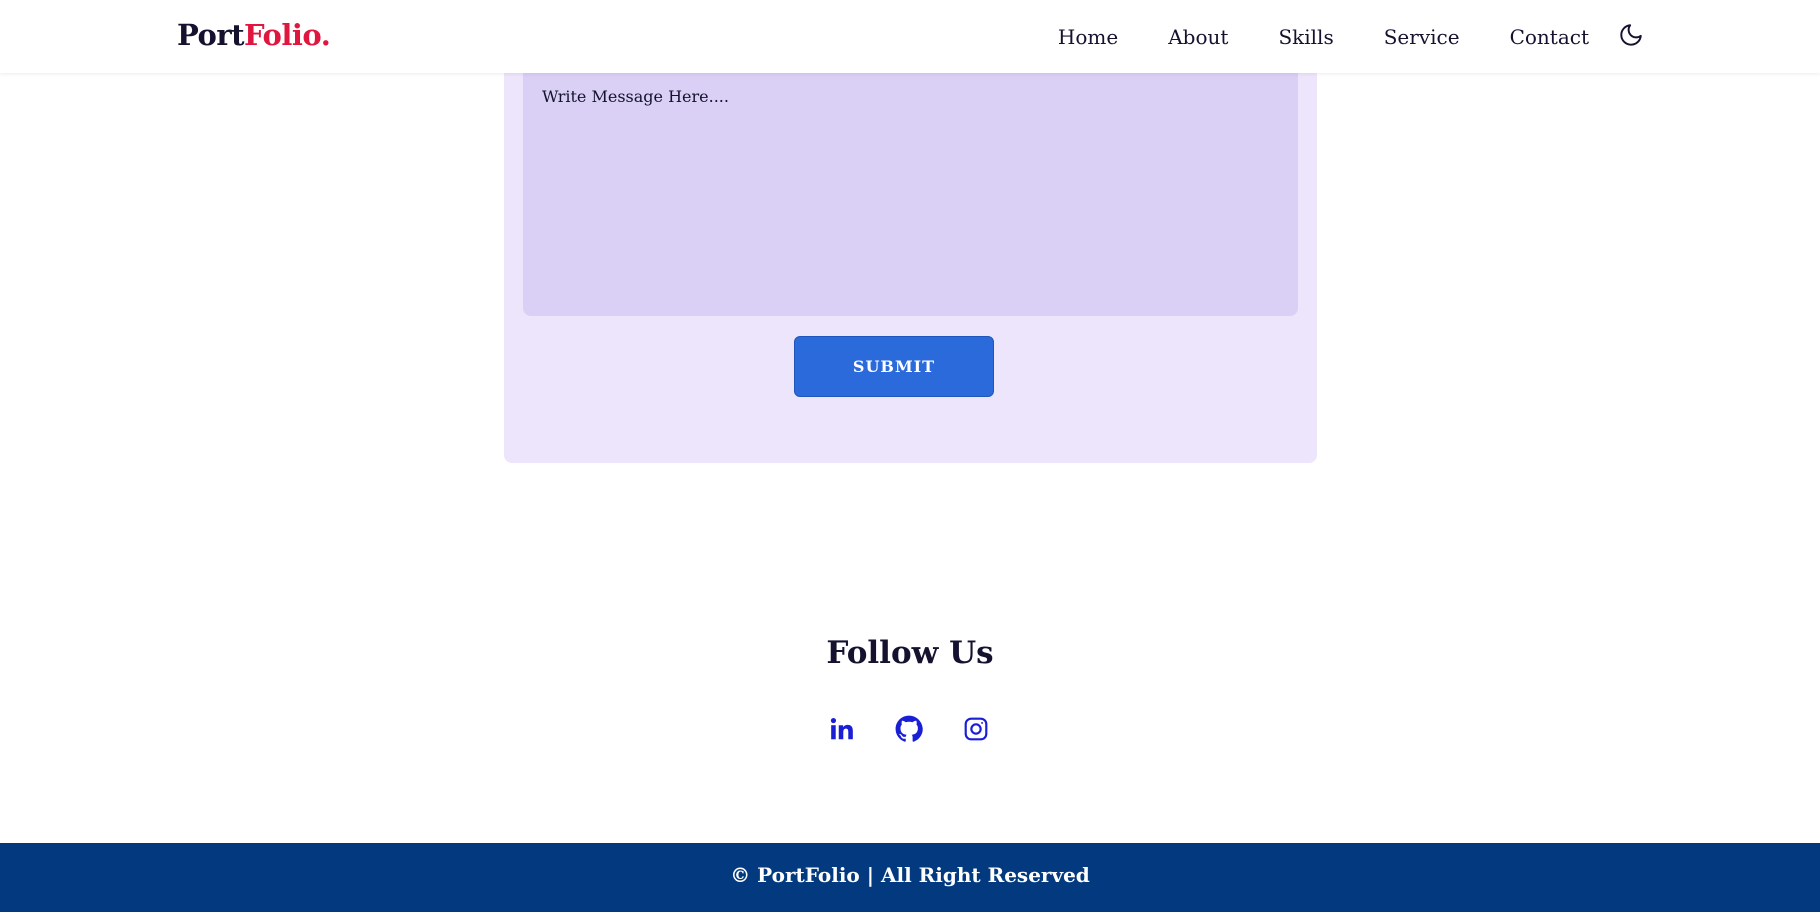 Image resolution: width=1820 pixels, height=912 pixels. Describe the element at coordinates (1088, 37) in the screenshot. I see `nav-link-home: Home` at that location.